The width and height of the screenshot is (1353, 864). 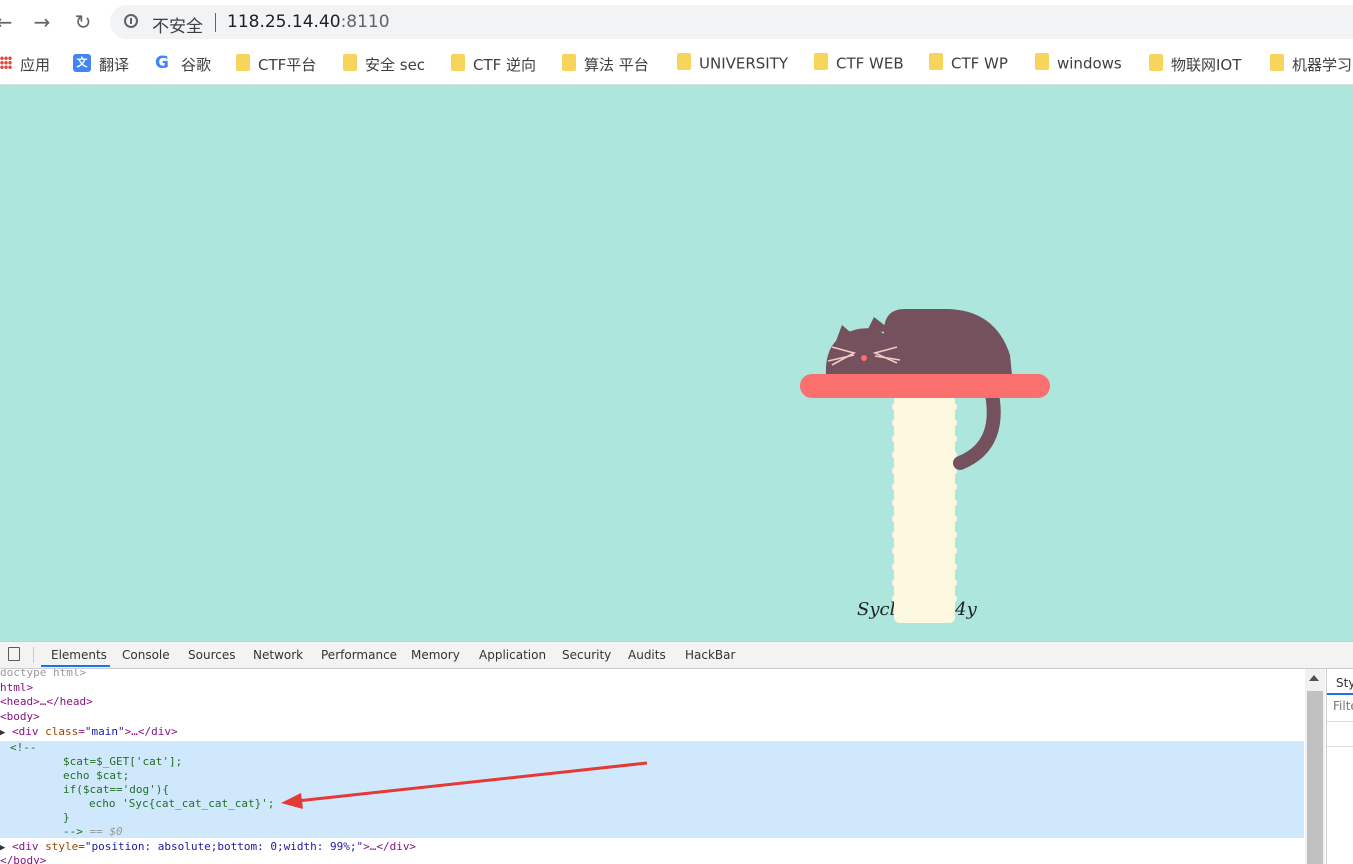 I want to click on tab-audits: Audits, so click(x=647, y=655).